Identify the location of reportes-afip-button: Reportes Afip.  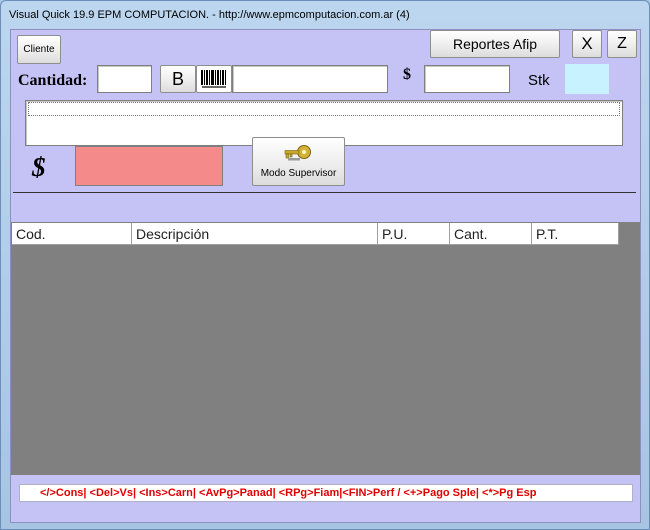
(495, 44).